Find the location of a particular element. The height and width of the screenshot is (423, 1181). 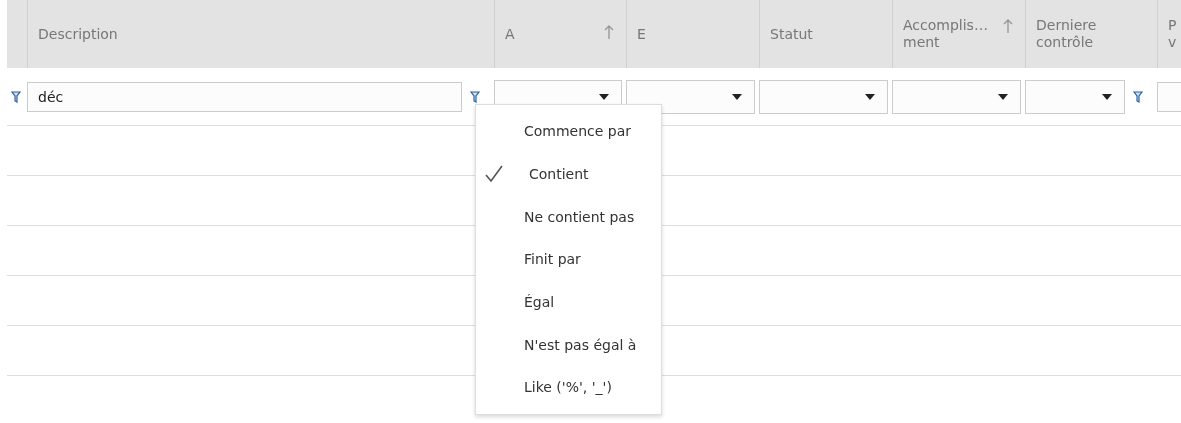

menu-item-label: Contient is located at coordinates (559, 174).